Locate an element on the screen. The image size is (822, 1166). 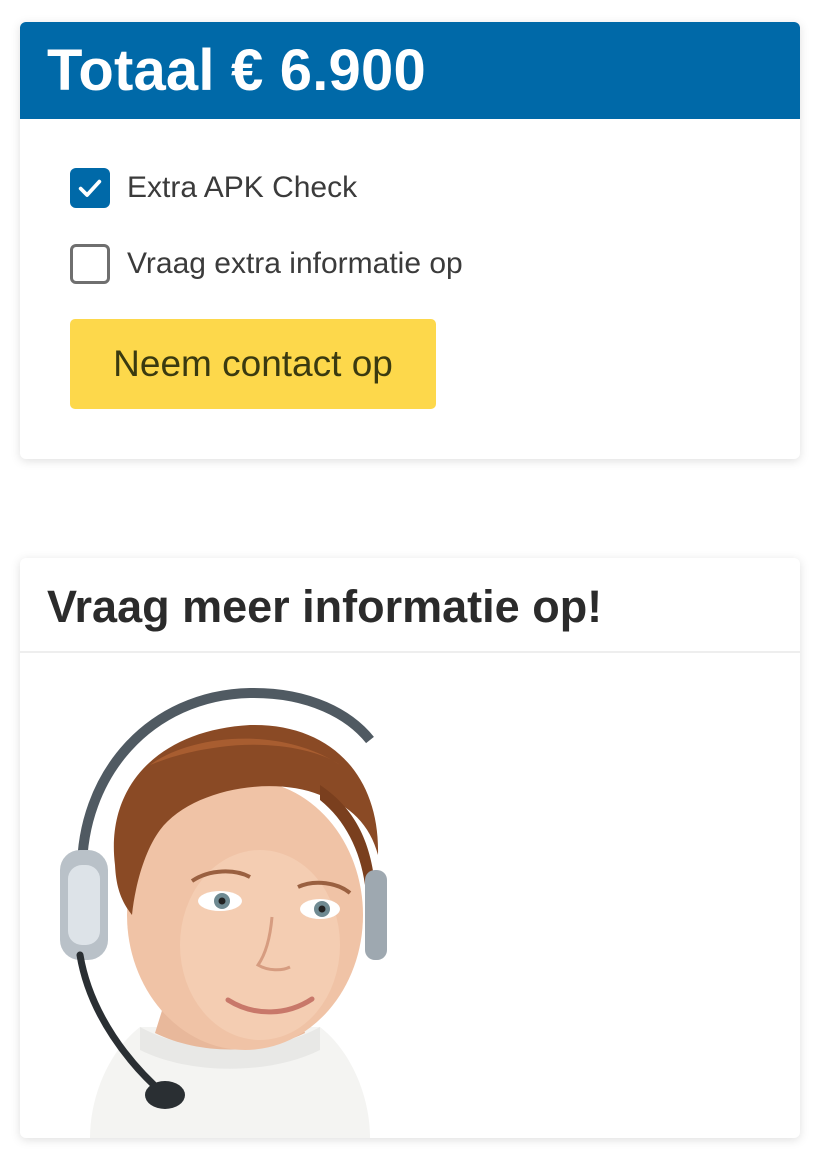
checkbox-checked-icon is located at coordinates (90, 188).